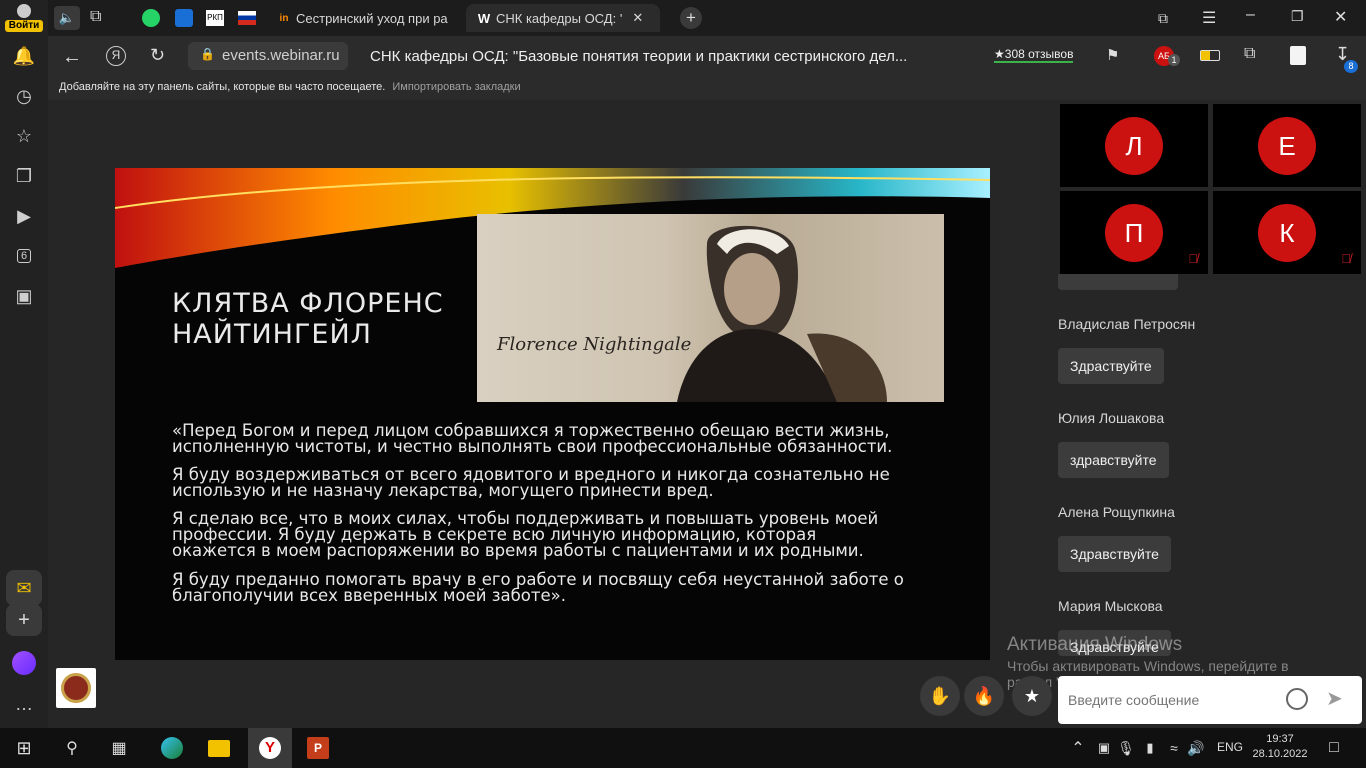 This screenshot has width=1366, height=768. I want to click on bell-icon: 🔔, so click(24, 56).